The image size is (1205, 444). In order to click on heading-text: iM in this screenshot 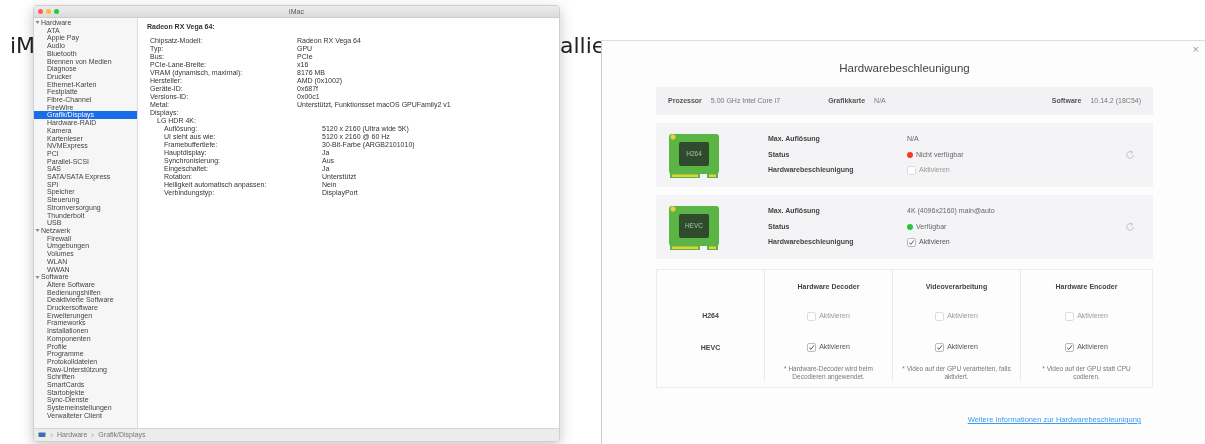, I will do `click(23, 46)`.